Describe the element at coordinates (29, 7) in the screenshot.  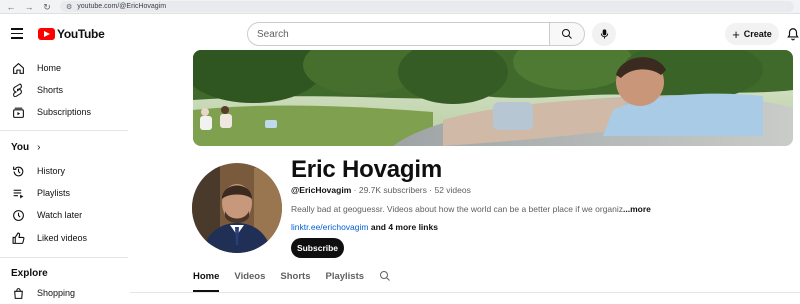
I see `forward-icon: →` at that location.